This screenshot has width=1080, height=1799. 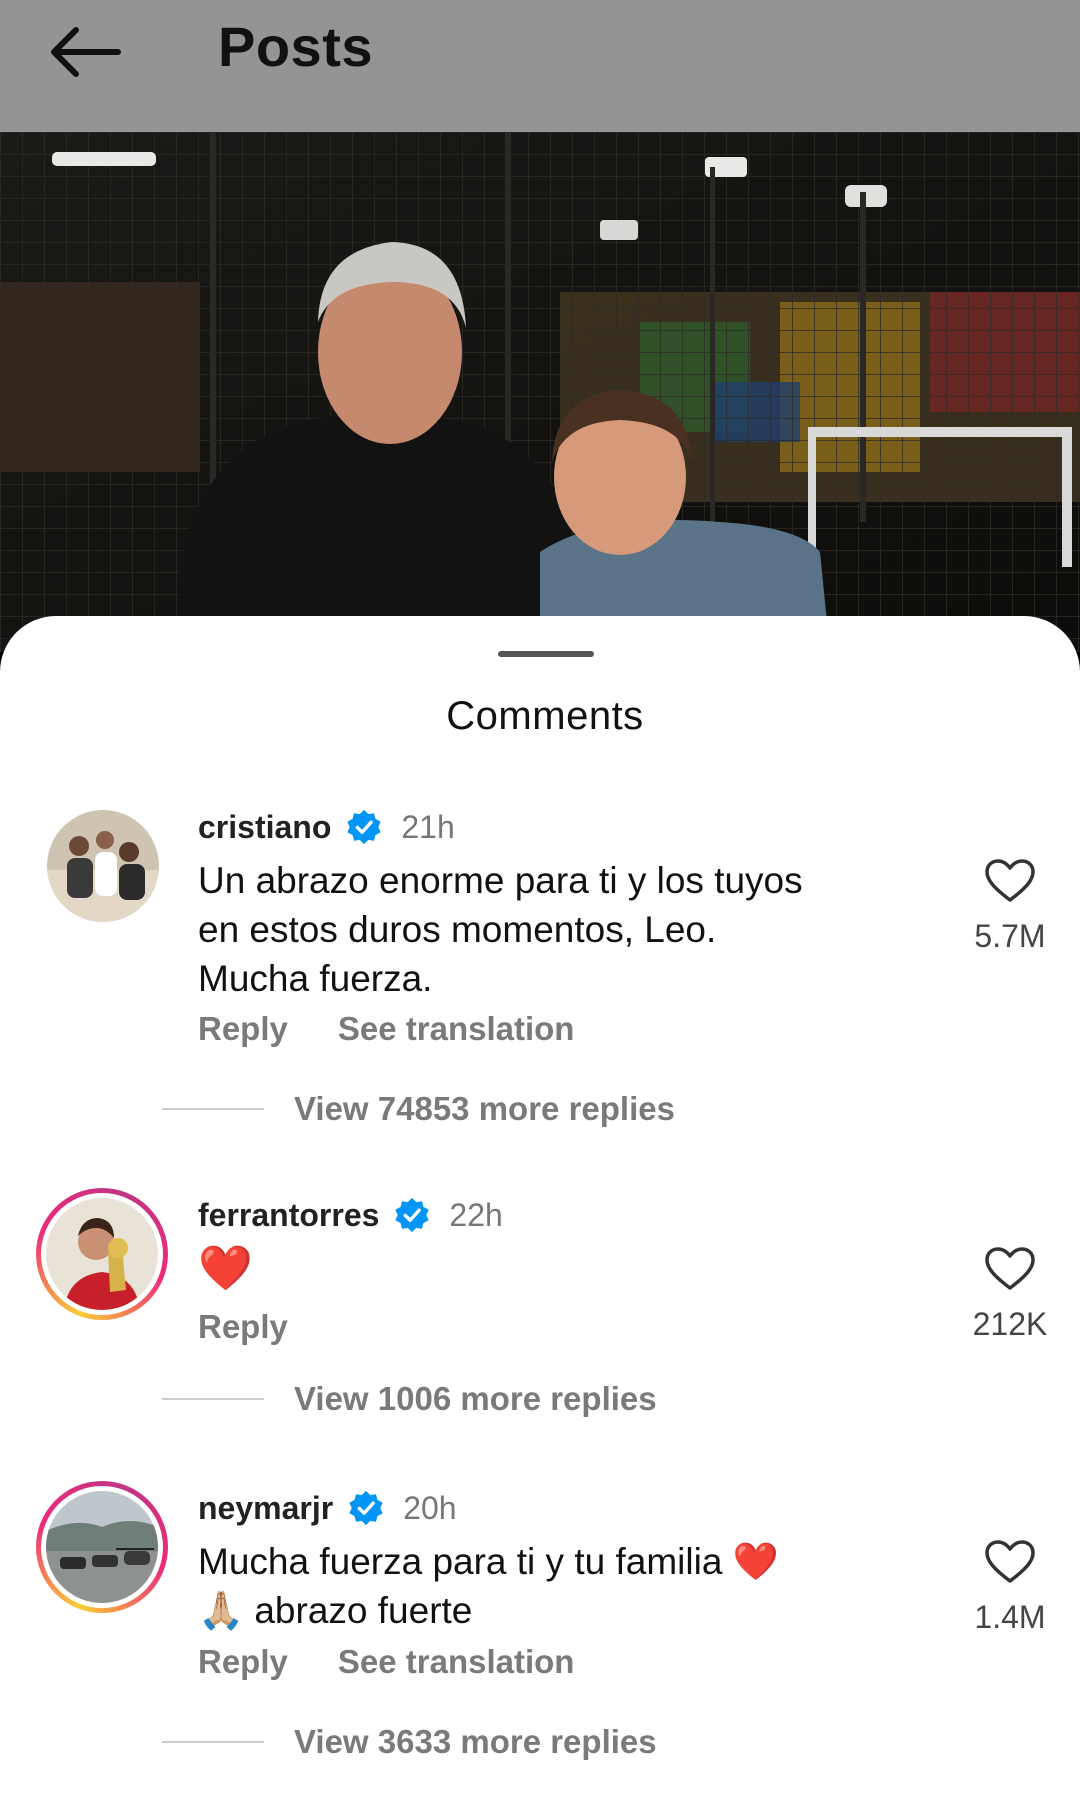 What do you see at coordinates (264, 827) in the screenshot?
I see `username: cristiano` at bounding box center [264, 827].